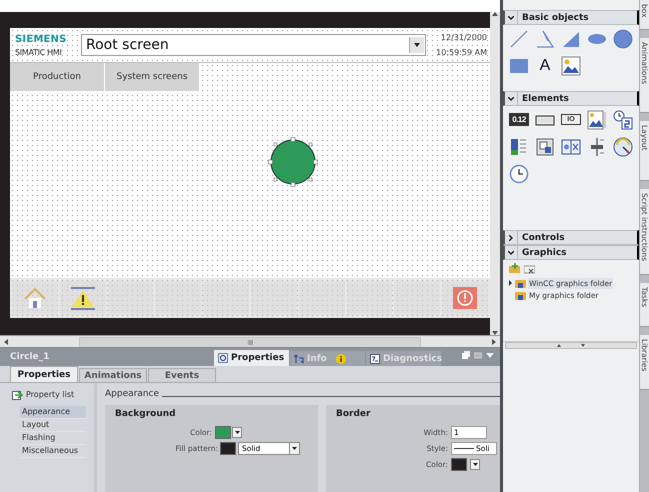 The image size is (649, 492). I want to click on category-item: Layout, so click(53, 425).